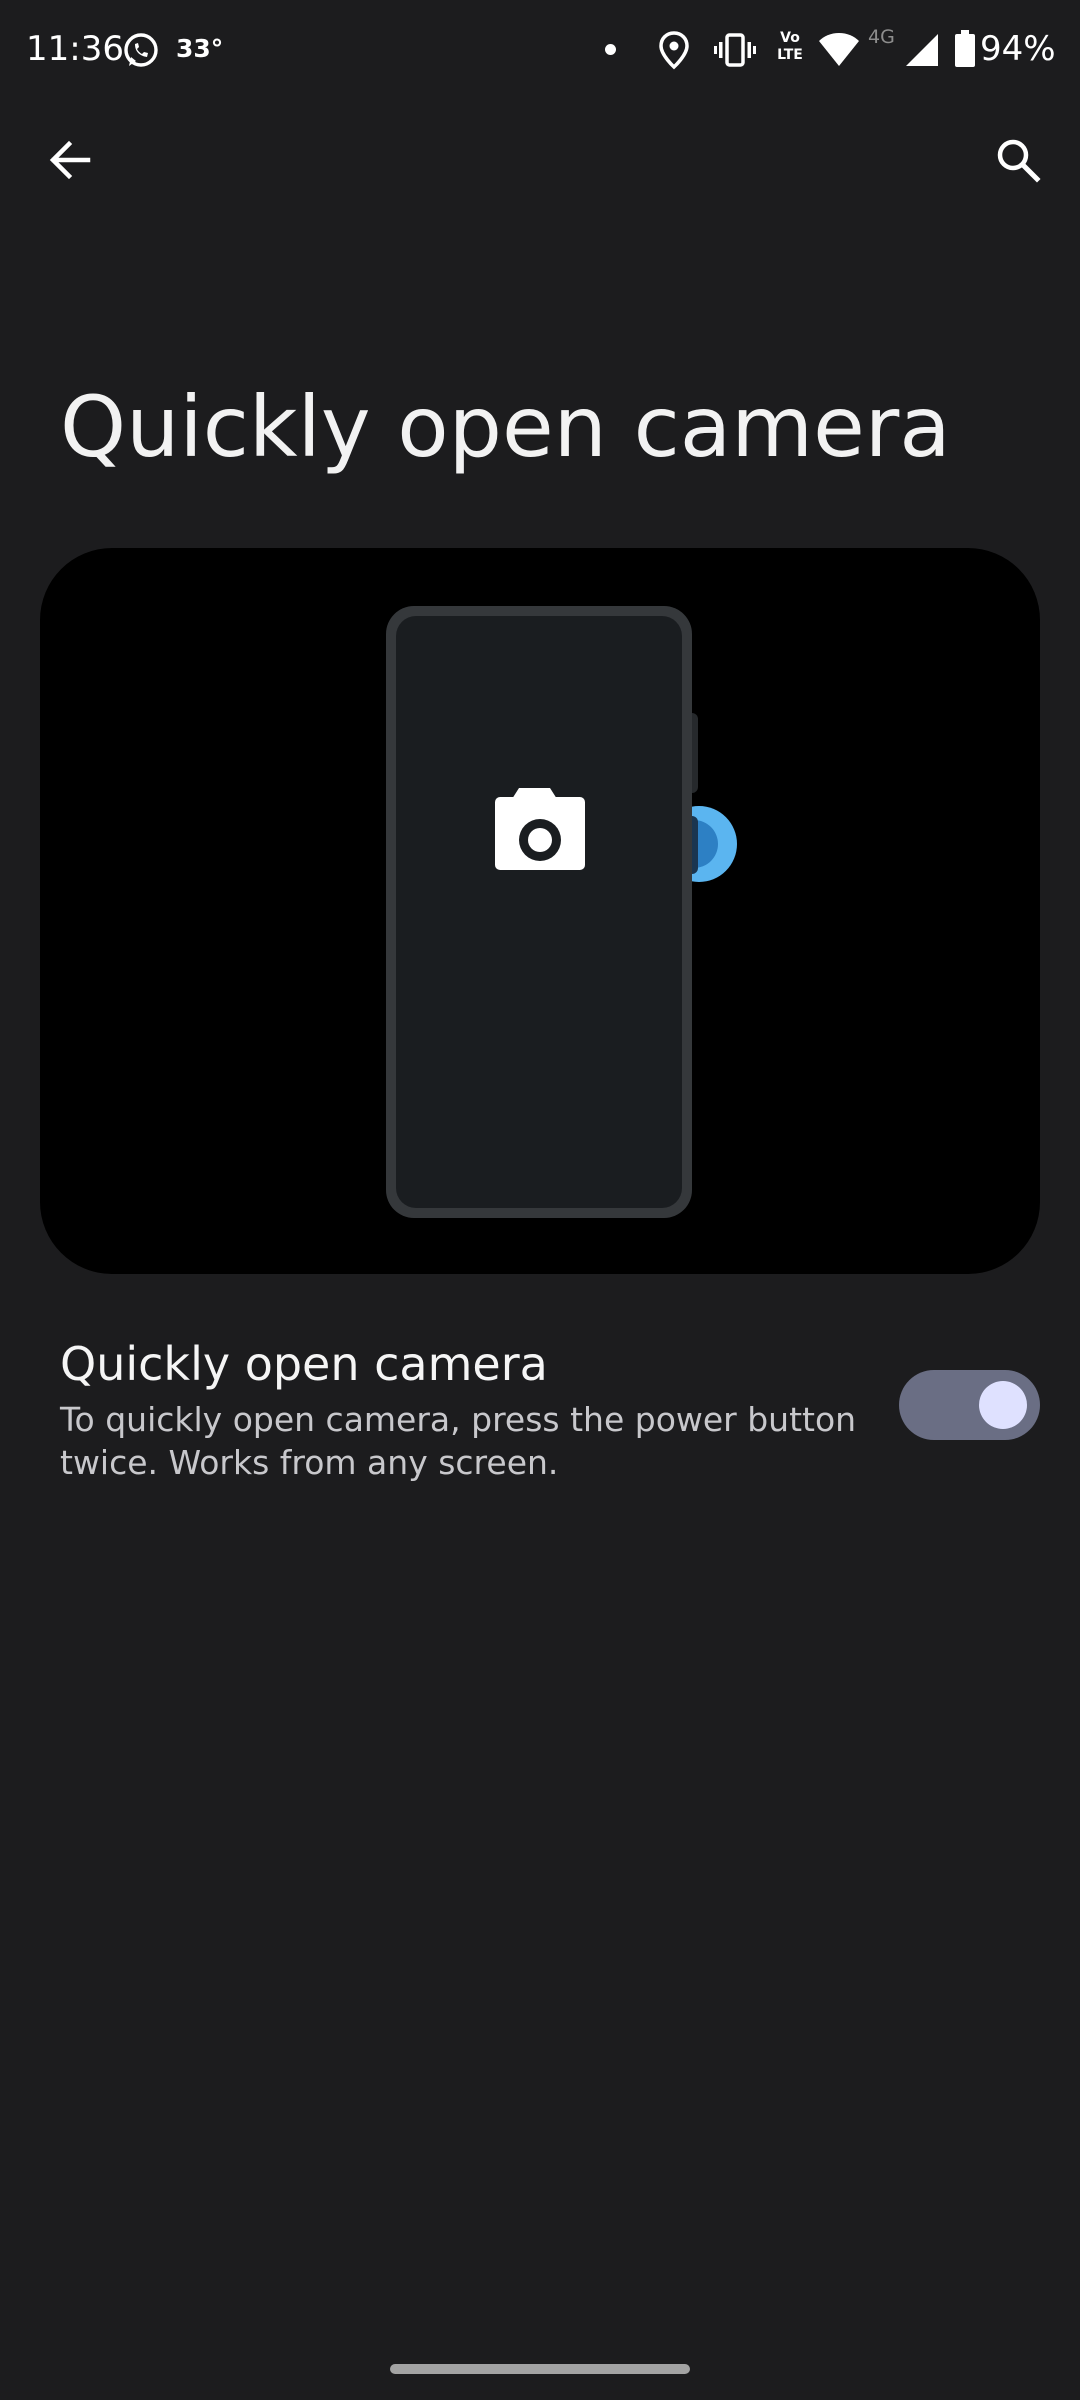  Describe the element at coordinates (881, 37) in the screenshot. I see `network-type: 4G` at that location.